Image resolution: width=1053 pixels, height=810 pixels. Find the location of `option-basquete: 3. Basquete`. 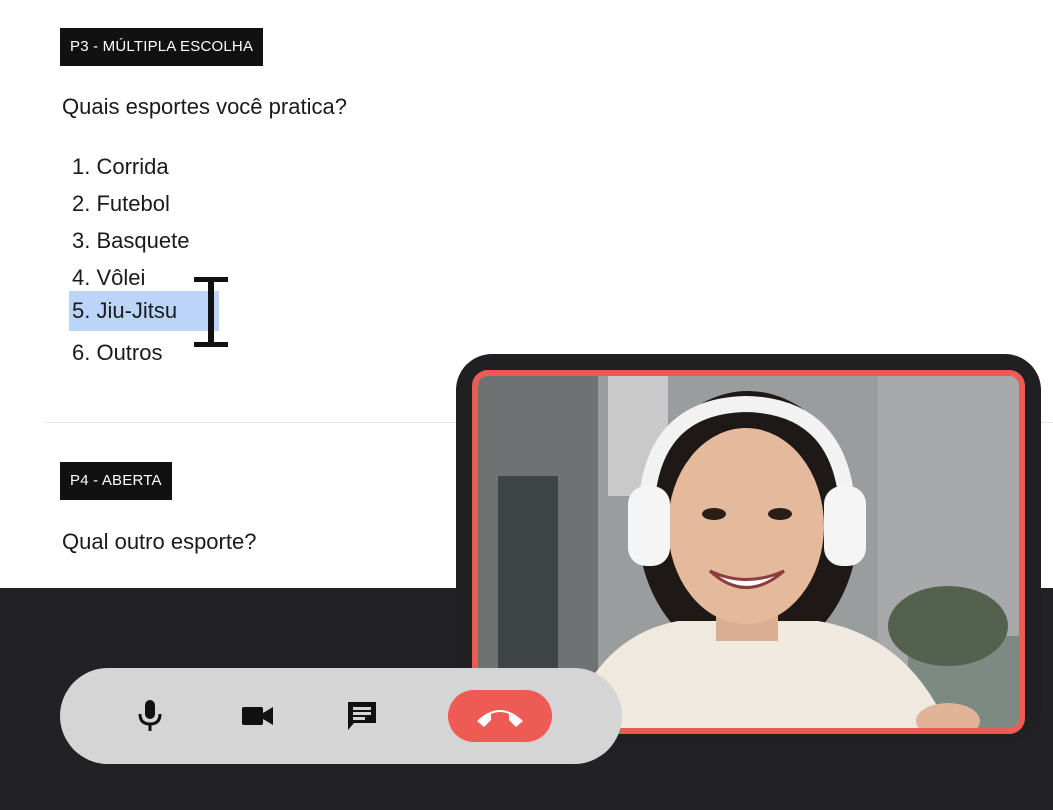

option-basquete: 3. Basquete is located at coordinates (147, 240).